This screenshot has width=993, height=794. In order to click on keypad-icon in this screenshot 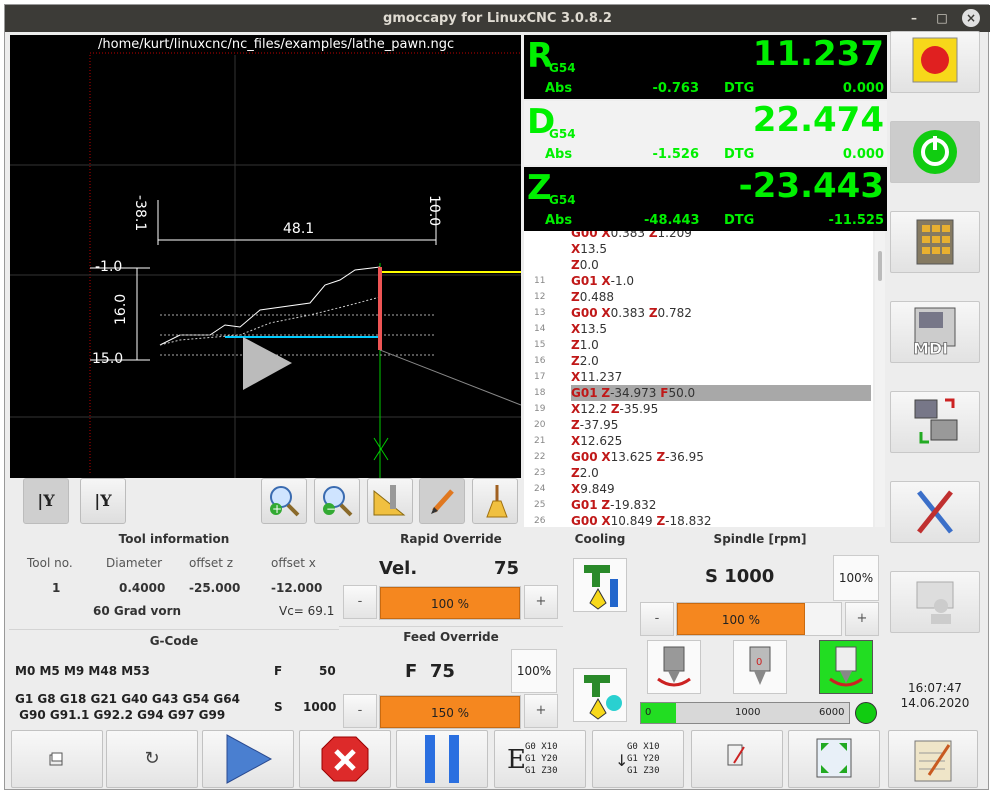, I will do `click(935, 242)`.